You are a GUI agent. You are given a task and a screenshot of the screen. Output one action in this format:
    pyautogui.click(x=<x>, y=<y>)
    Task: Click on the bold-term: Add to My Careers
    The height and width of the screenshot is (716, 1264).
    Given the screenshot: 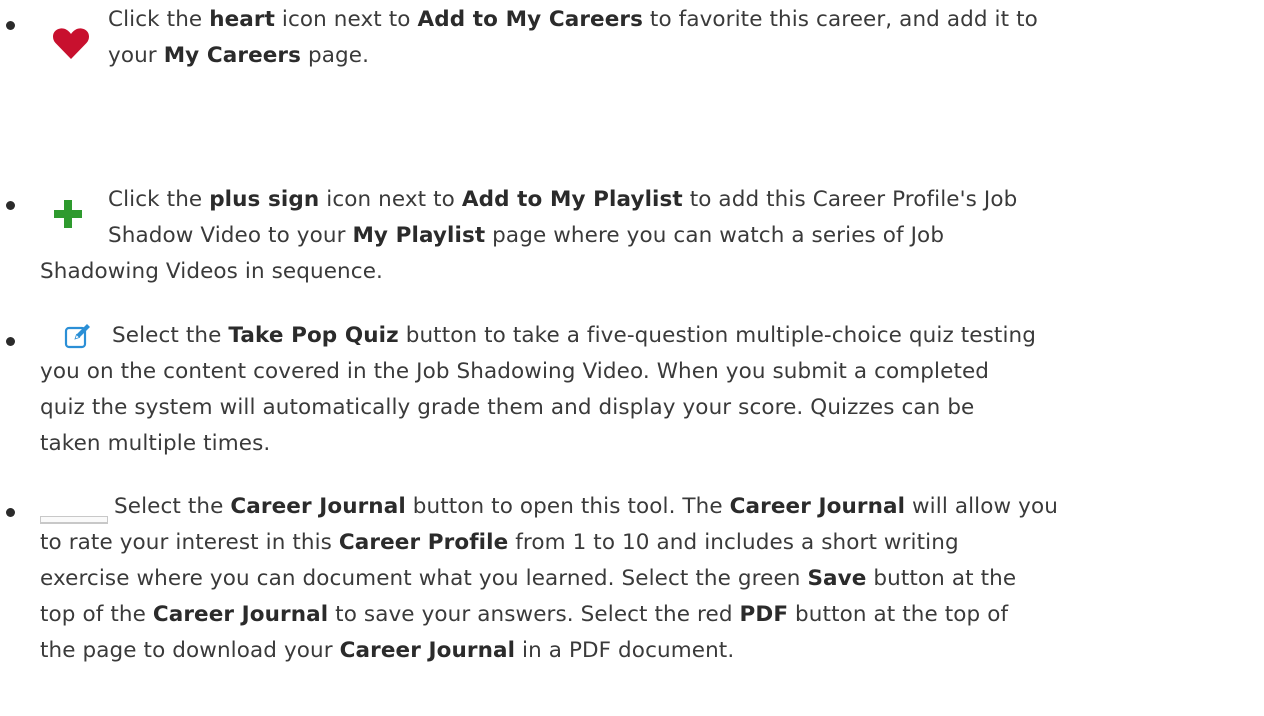 What is the action you would take?
    pyautogui.click(x=530, y=19)
    